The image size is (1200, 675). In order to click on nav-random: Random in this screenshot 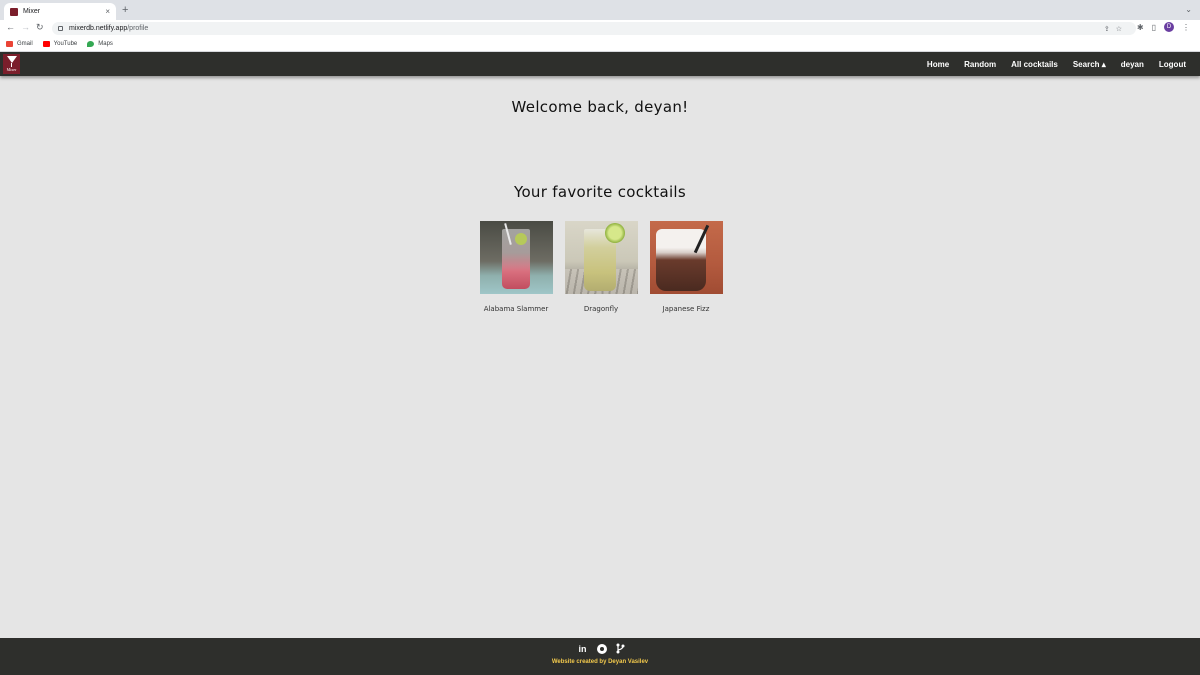, I will do `click(980, 64)`.